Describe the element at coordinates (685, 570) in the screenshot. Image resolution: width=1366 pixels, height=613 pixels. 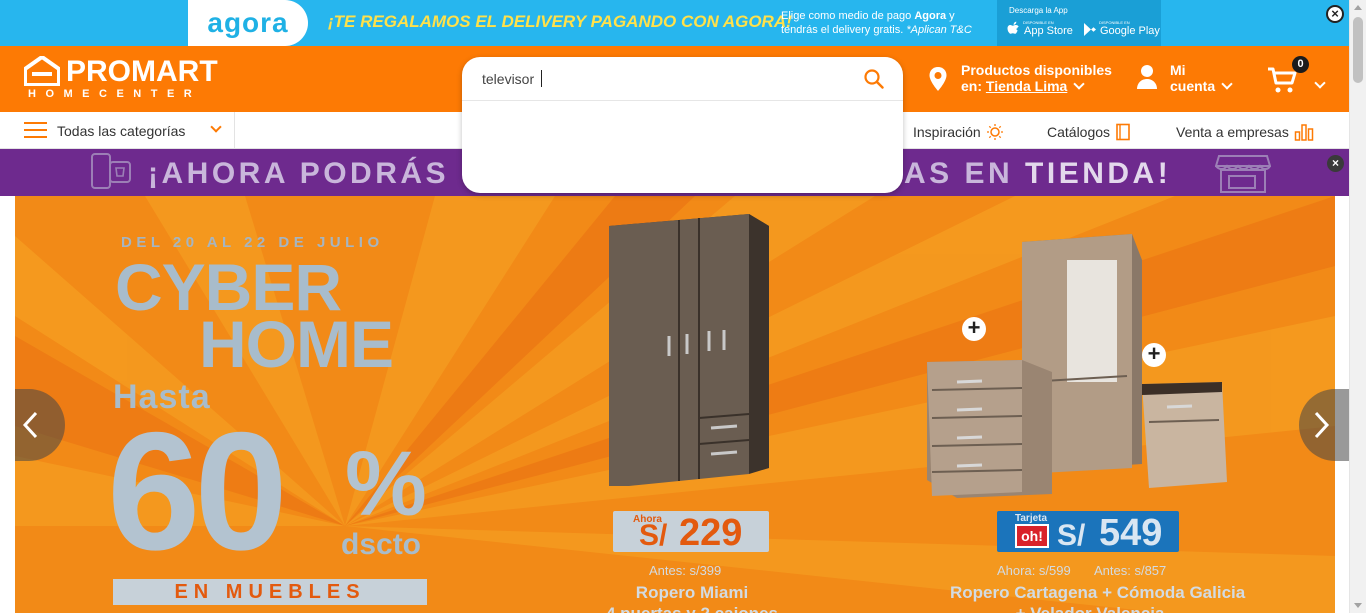
I see `price-before: Antes: s/399` at that location.